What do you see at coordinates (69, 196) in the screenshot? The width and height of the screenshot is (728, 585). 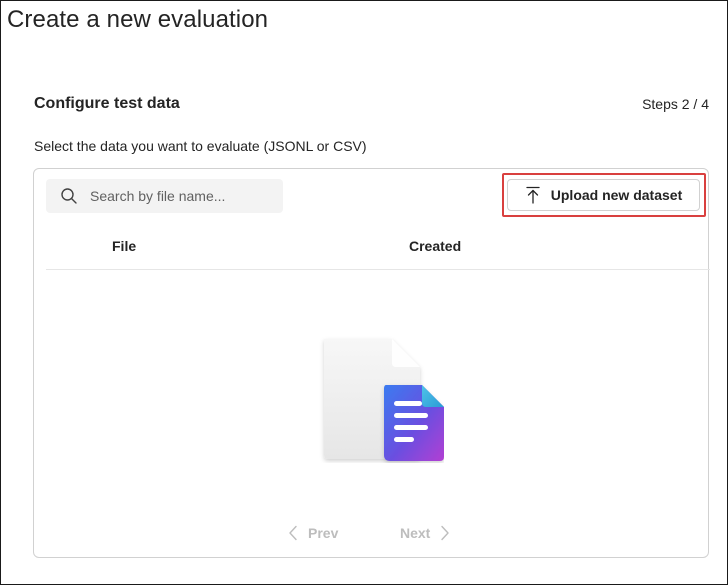 I see `search-icon` at bounding box center [69, 196].